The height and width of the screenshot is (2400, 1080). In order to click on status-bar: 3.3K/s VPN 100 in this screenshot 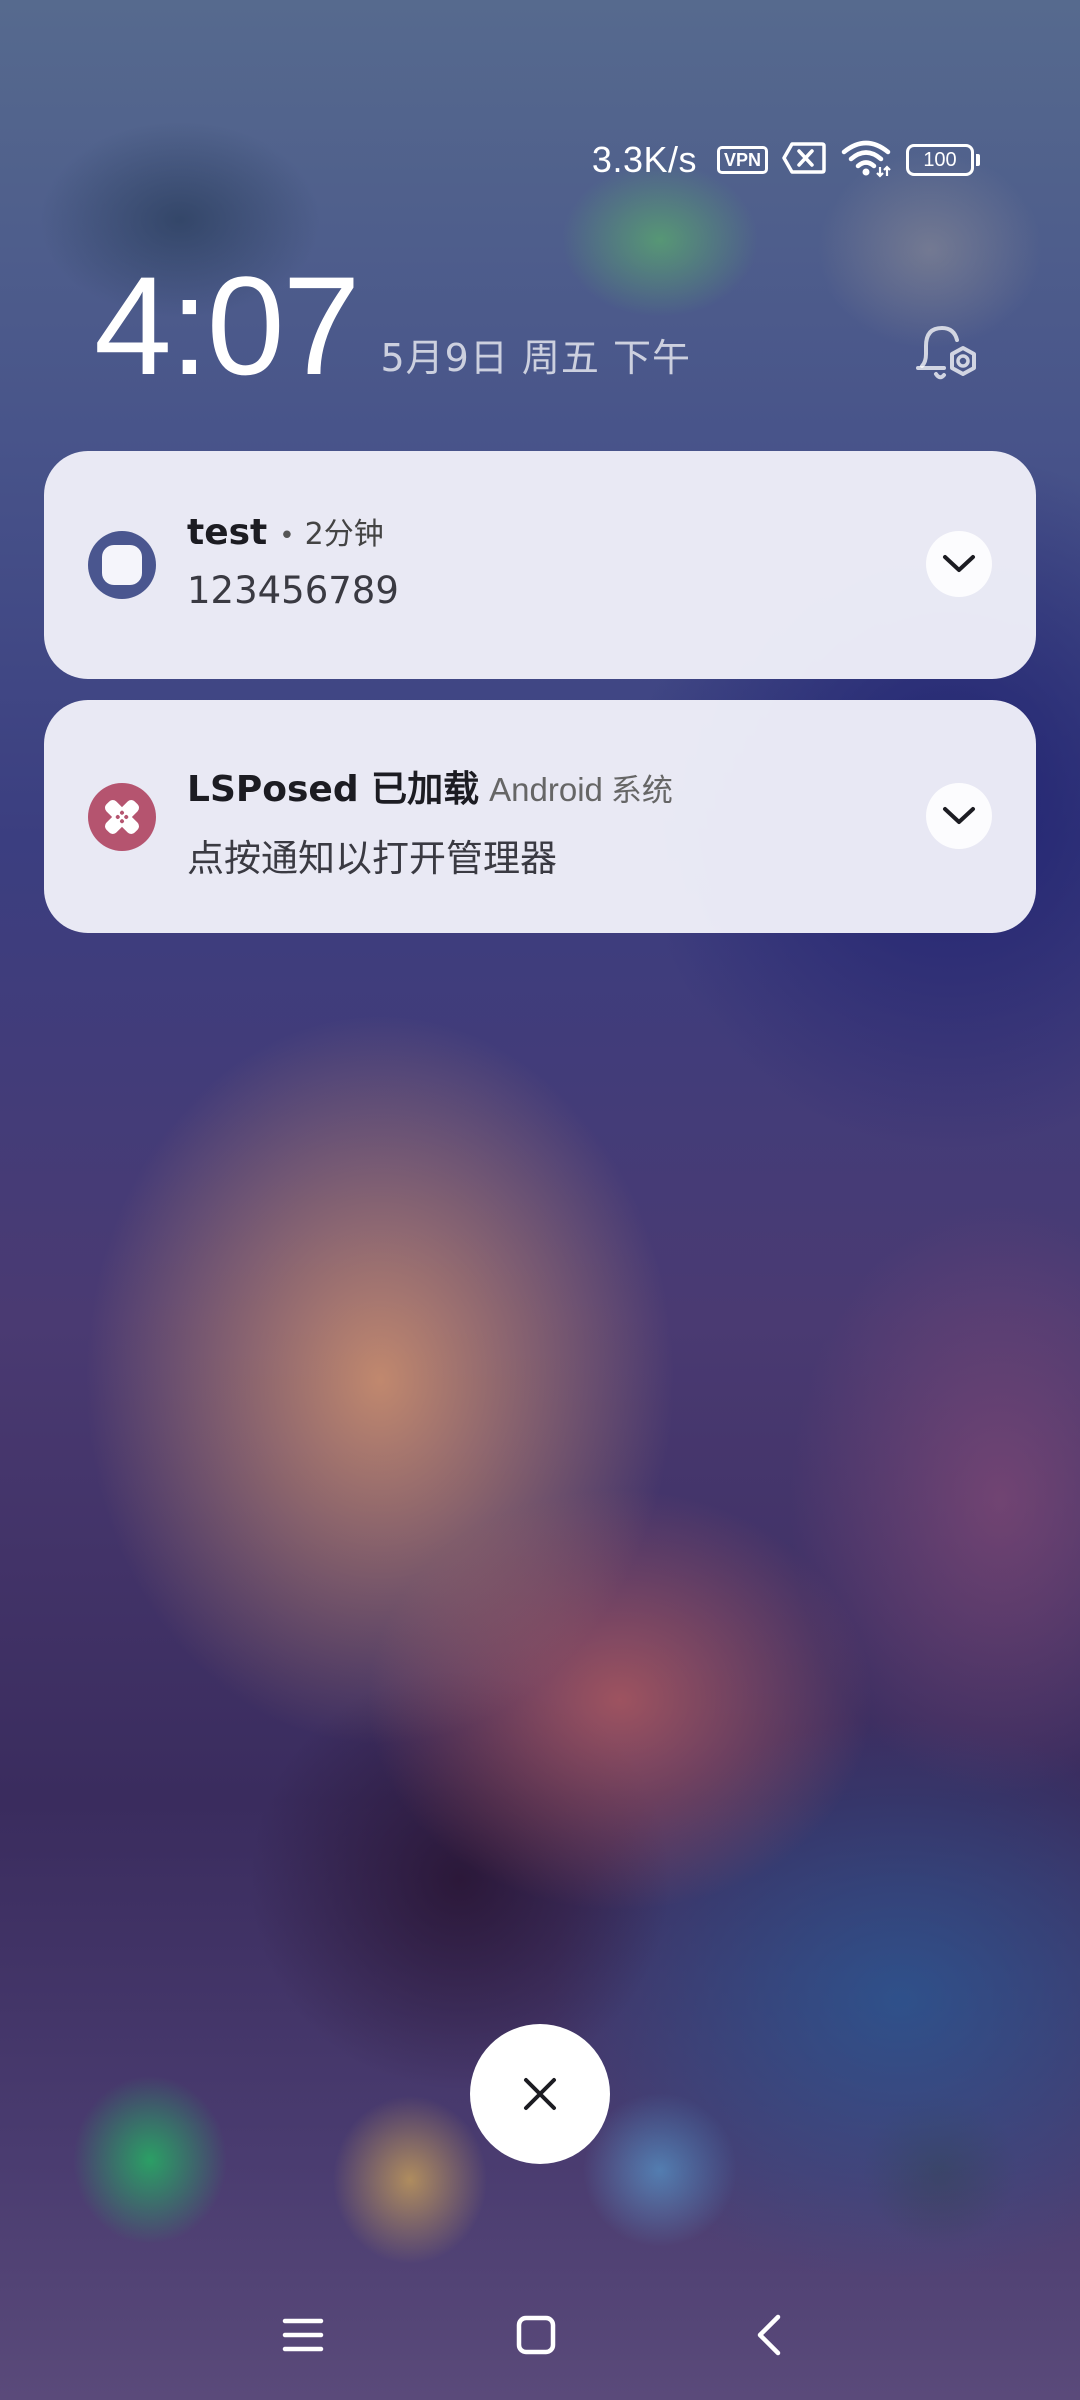, I will do `click(786, 160)`.